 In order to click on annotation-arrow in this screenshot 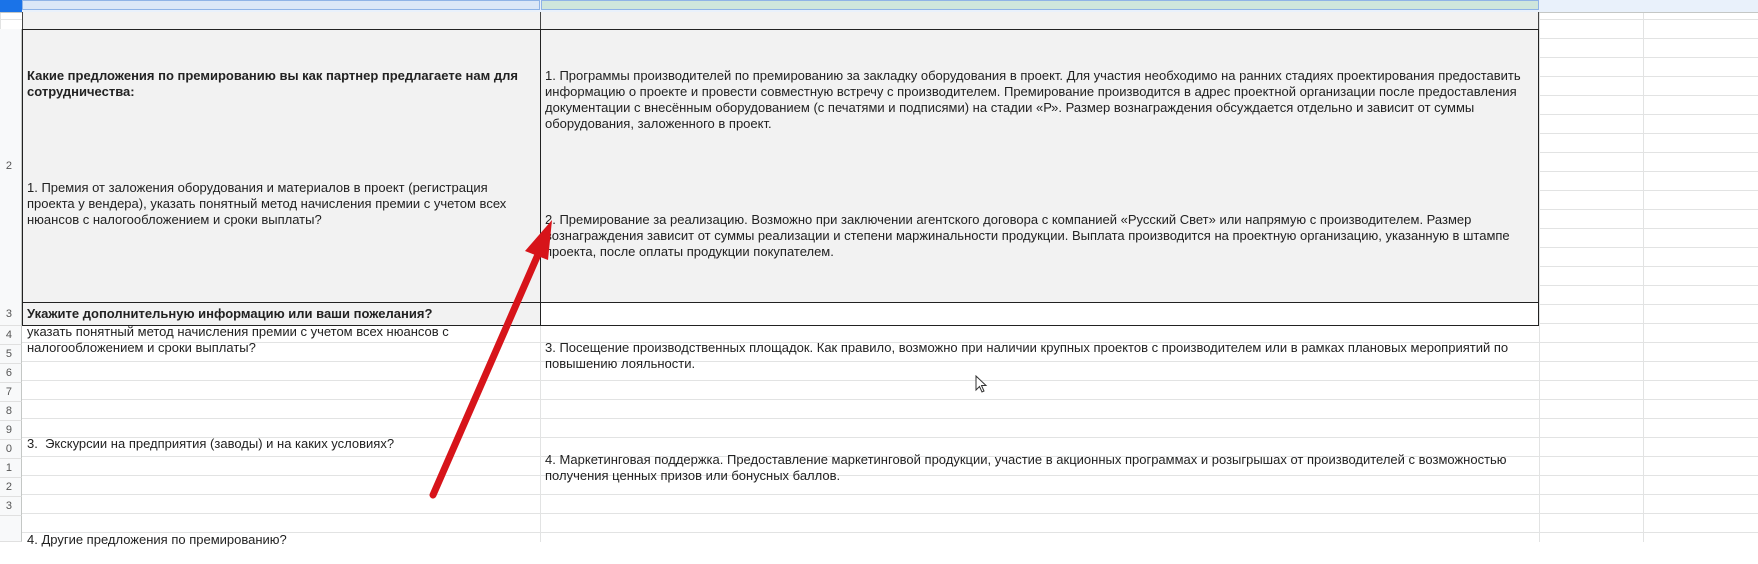, I will do `click(490, 359)`.